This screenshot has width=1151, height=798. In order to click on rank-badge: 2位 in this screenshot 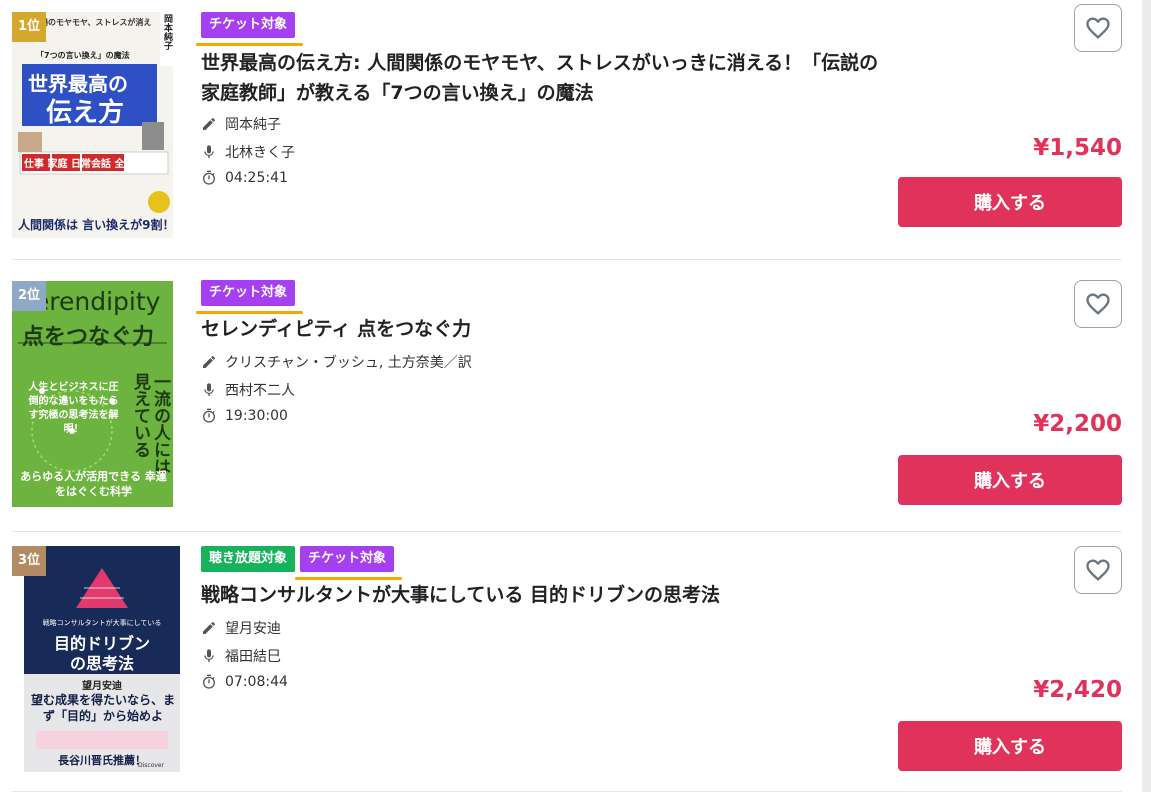, I will do `click(29, 296)`.